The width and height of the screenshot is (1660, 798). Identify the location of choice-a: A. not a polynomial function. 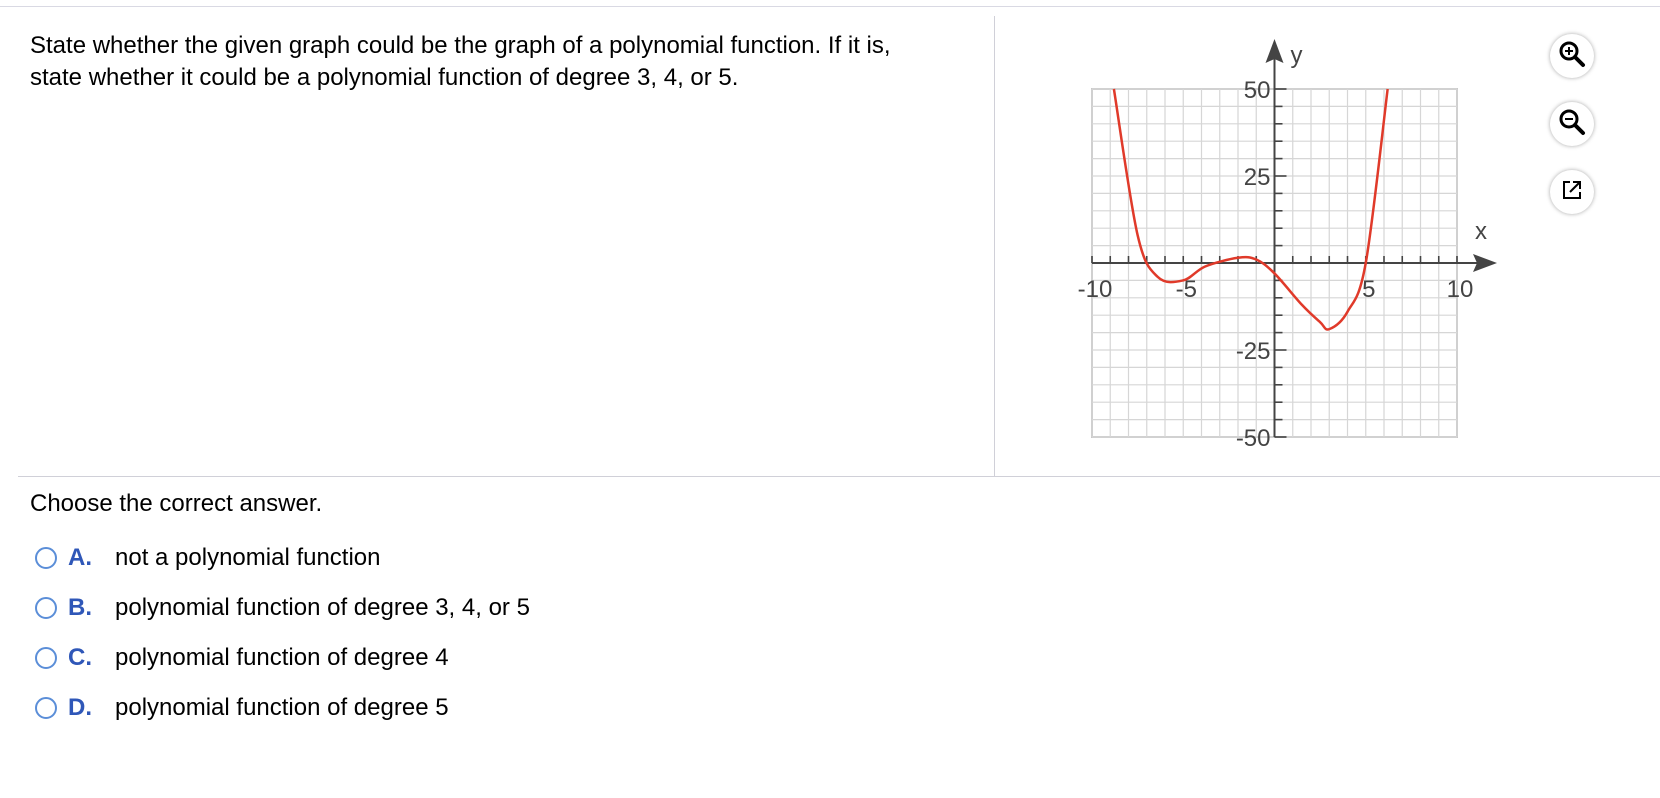
(205, 558).